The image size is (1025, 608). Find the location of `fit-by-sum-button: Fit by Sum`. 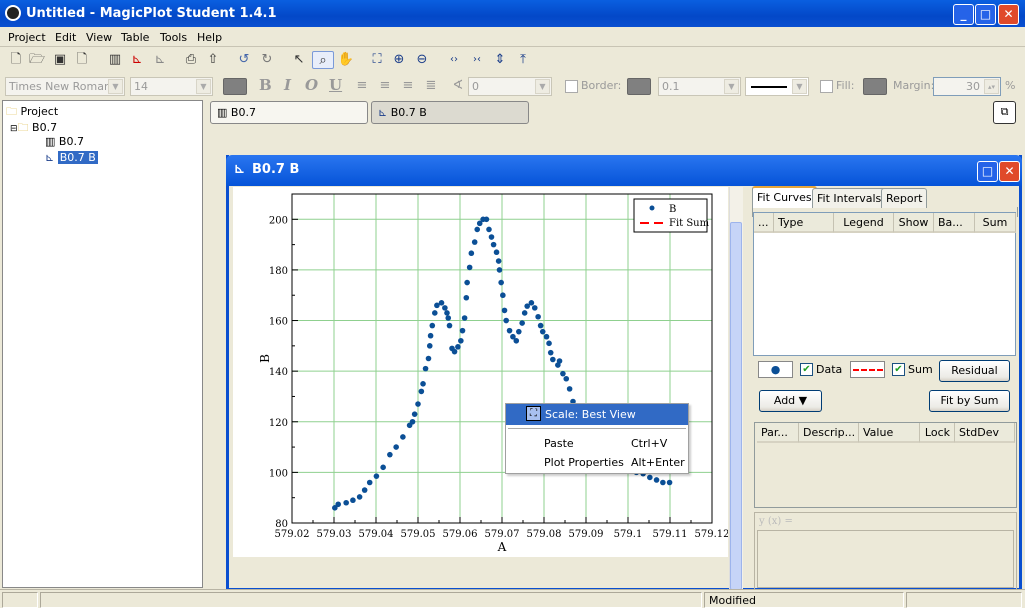

fit-by-sum-button: Fit by Sum is located at coordinates (969, 401).